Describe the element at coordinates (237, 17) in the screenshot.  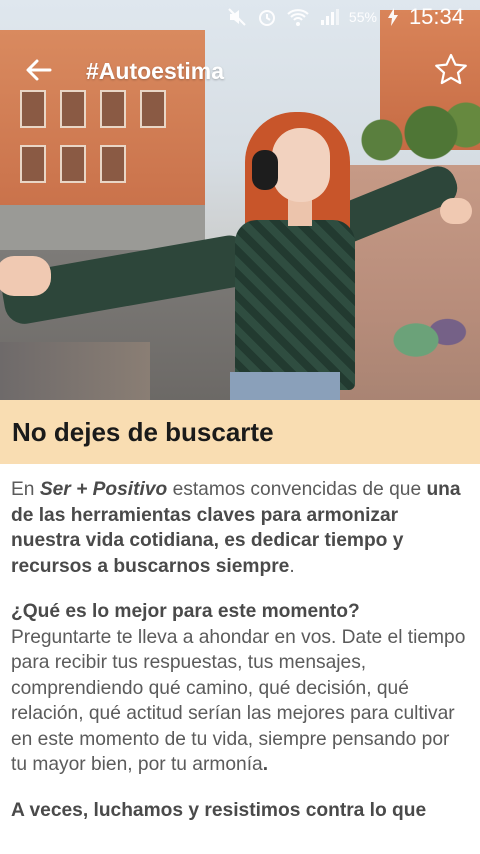
I see `mute-icon` at that location.